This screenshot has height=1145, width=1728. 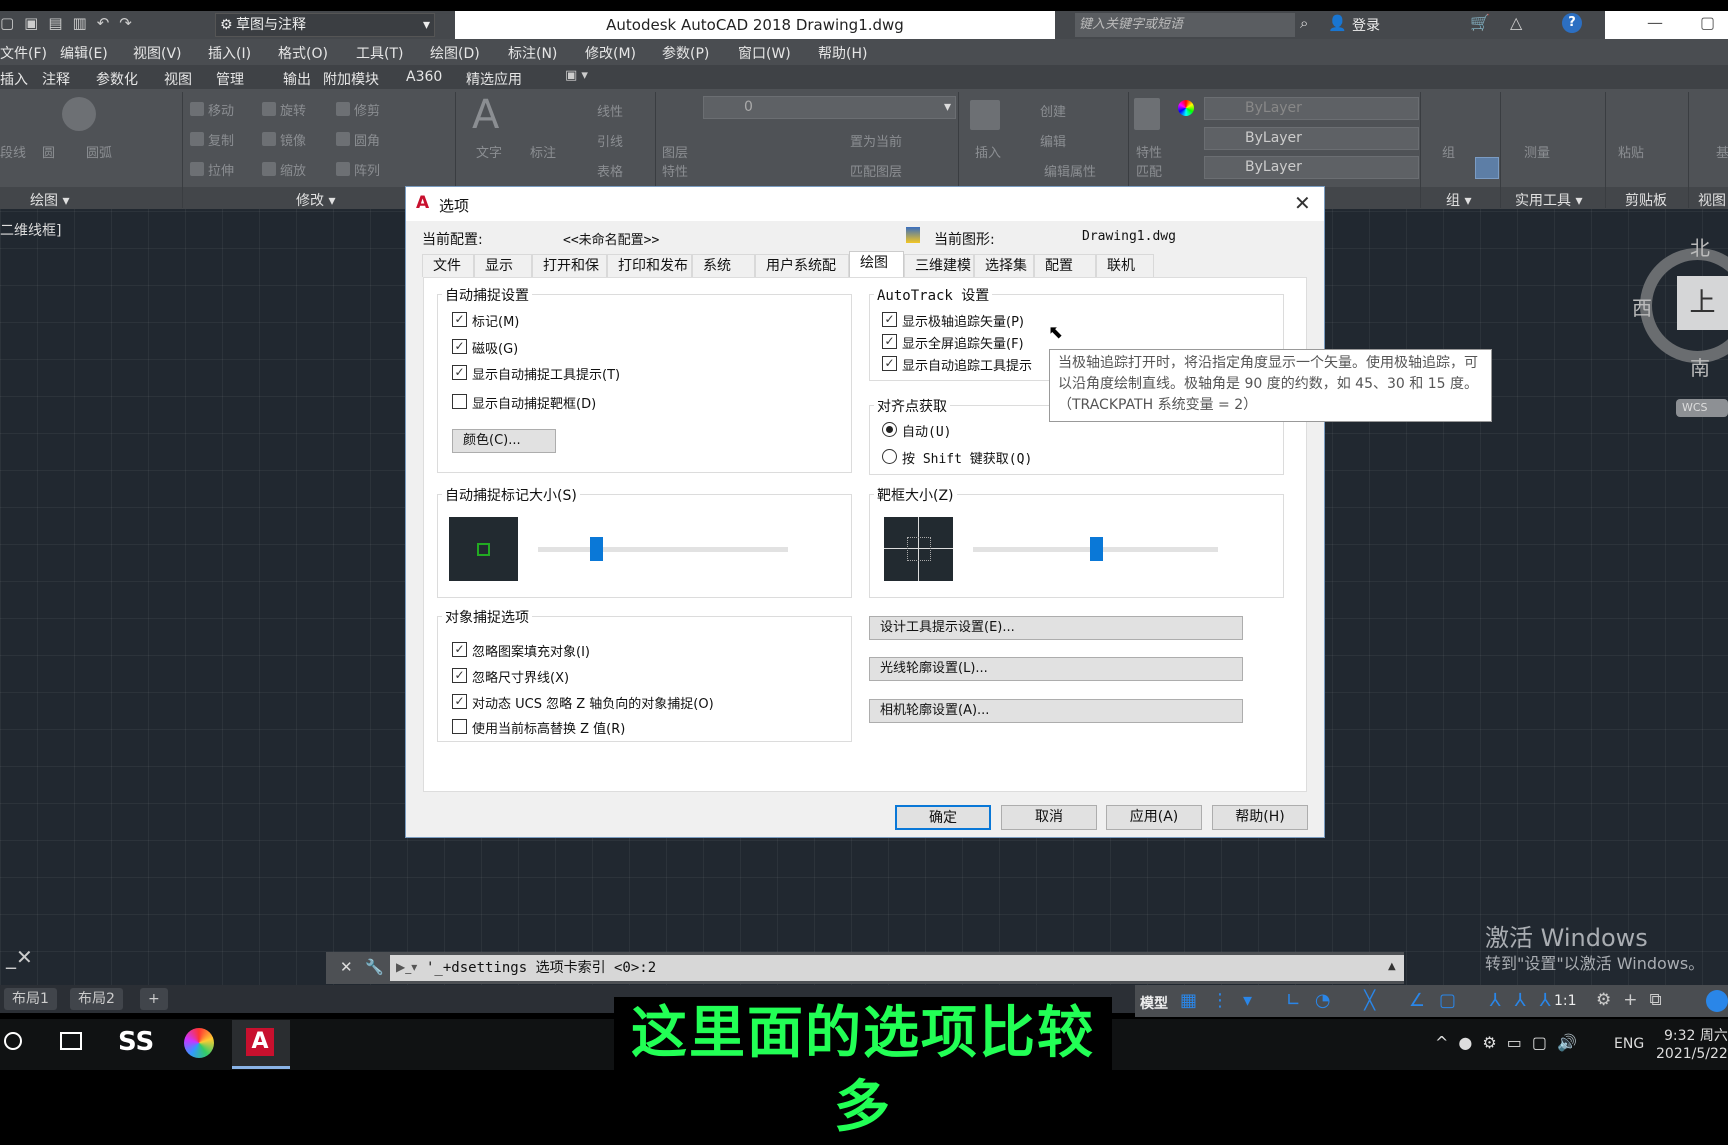 I want to click on help-icon: ?, so click(x=1572, y=23).